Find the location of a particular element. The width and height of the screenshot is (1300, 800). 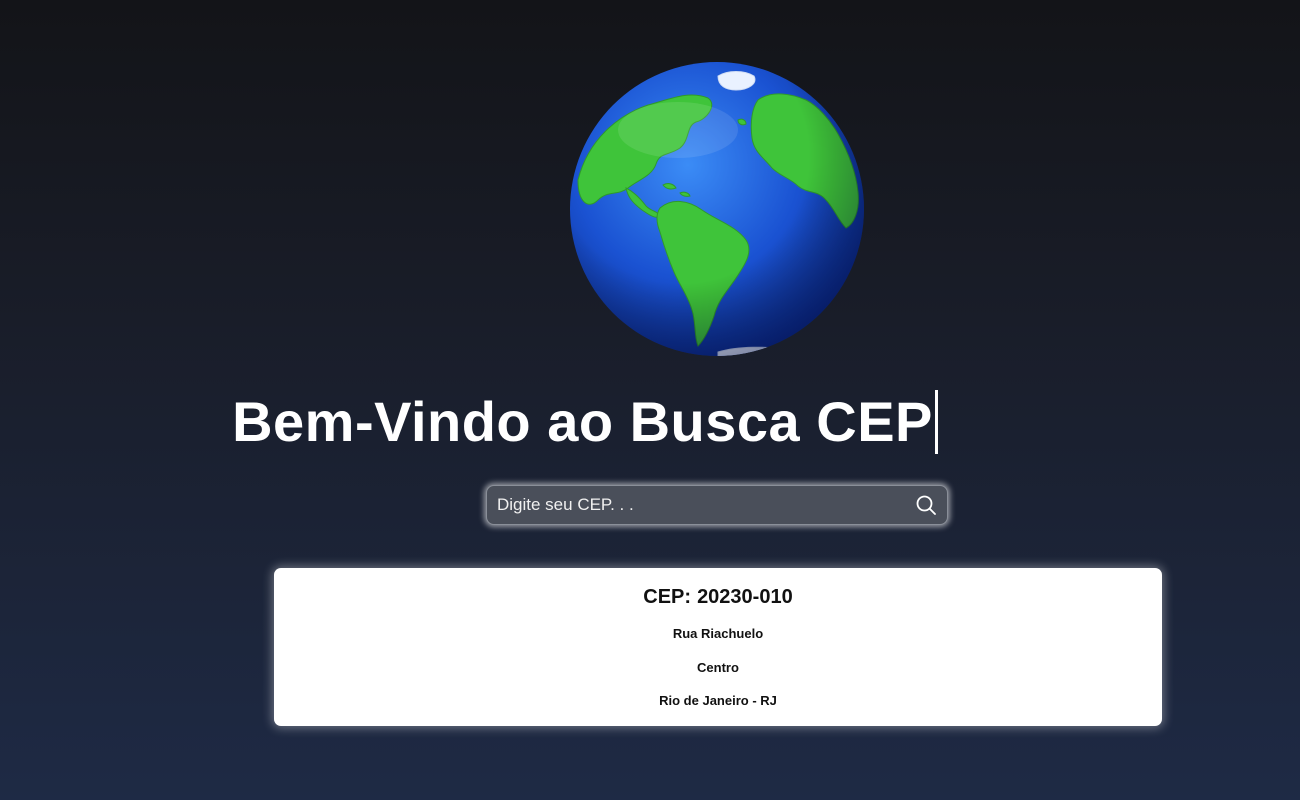

search-bar is located at coordinates (717, 505).